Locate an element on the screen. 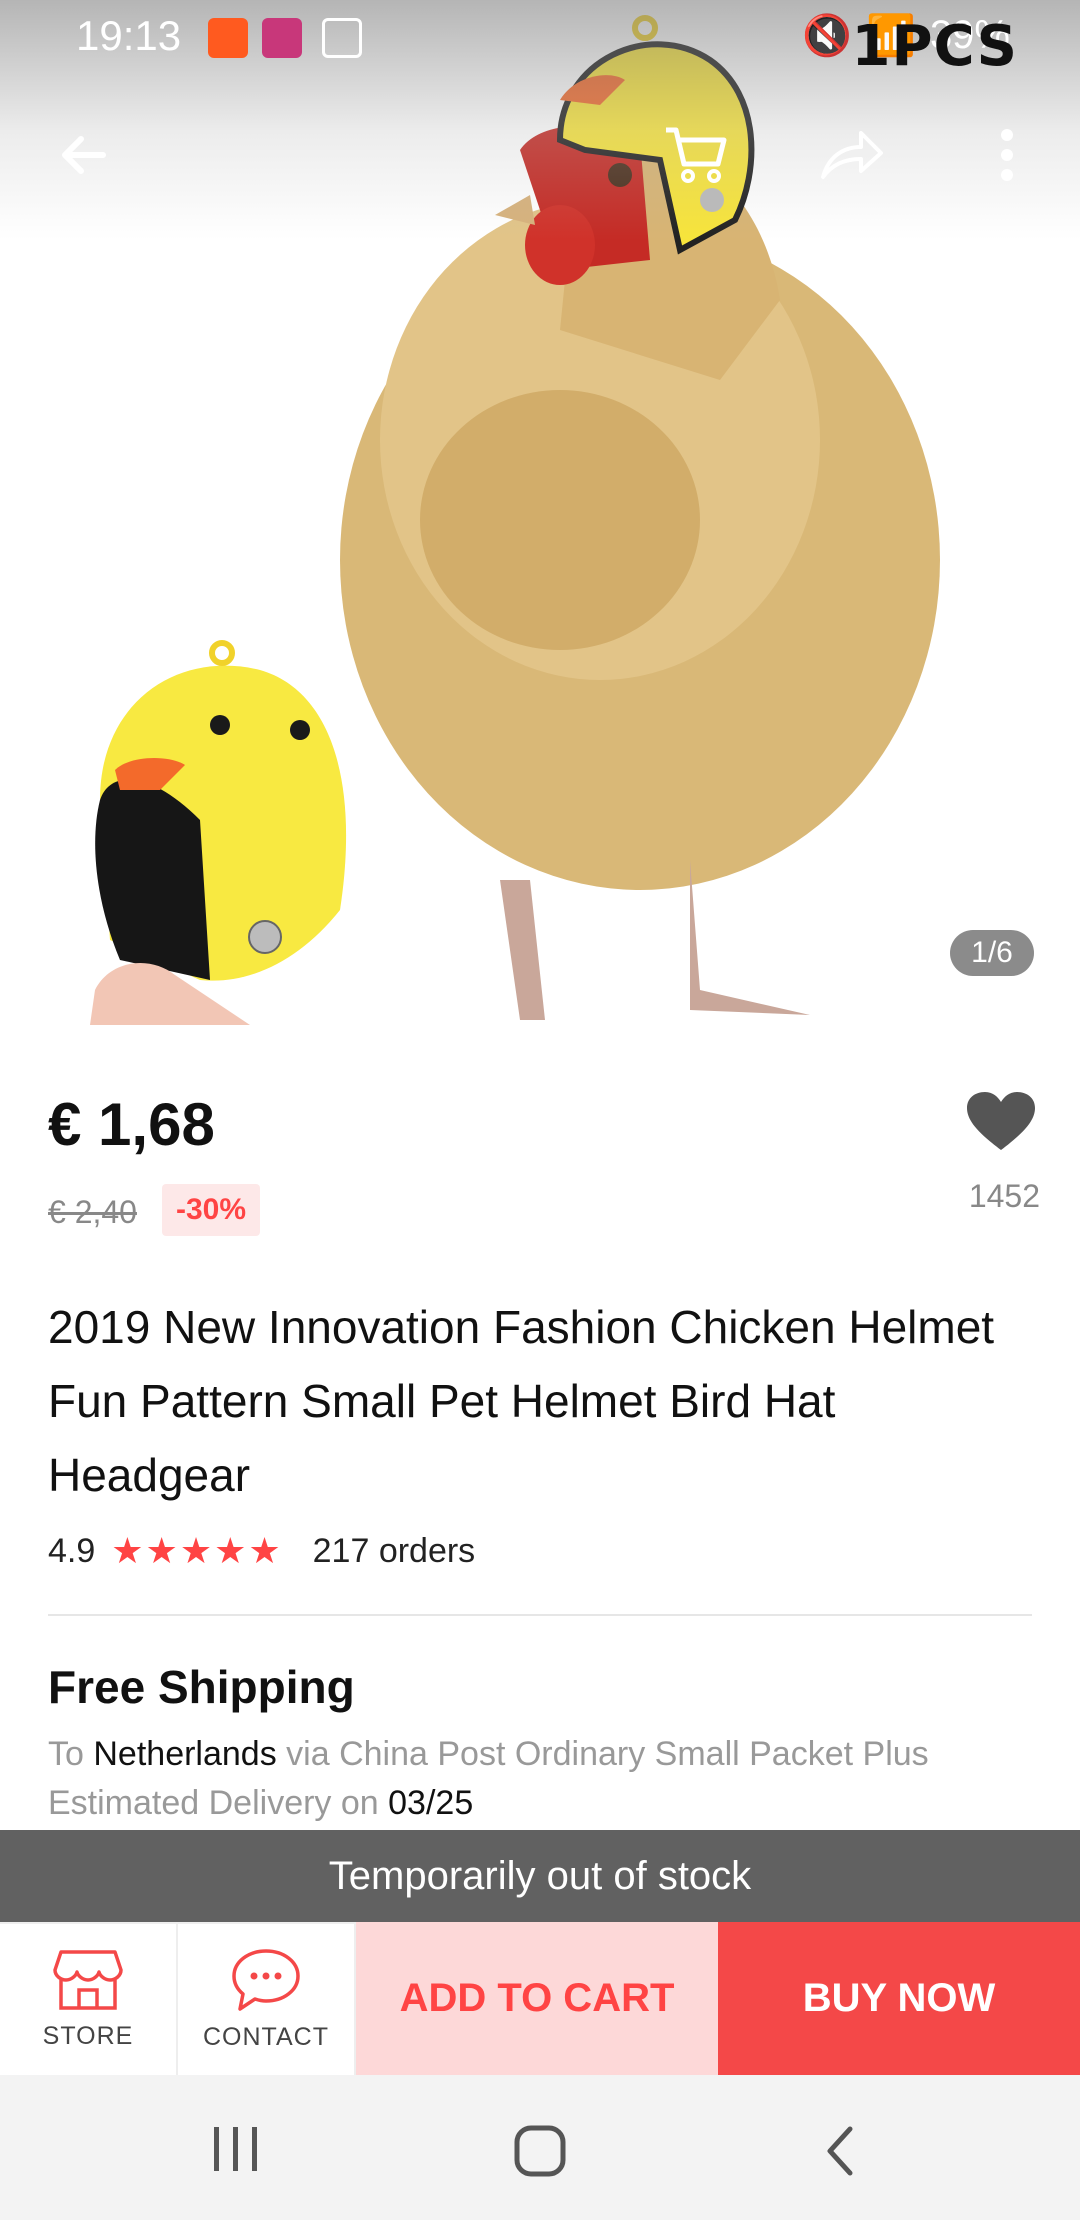  contact-label: CONTACT is located at coordinates (266, 2037).